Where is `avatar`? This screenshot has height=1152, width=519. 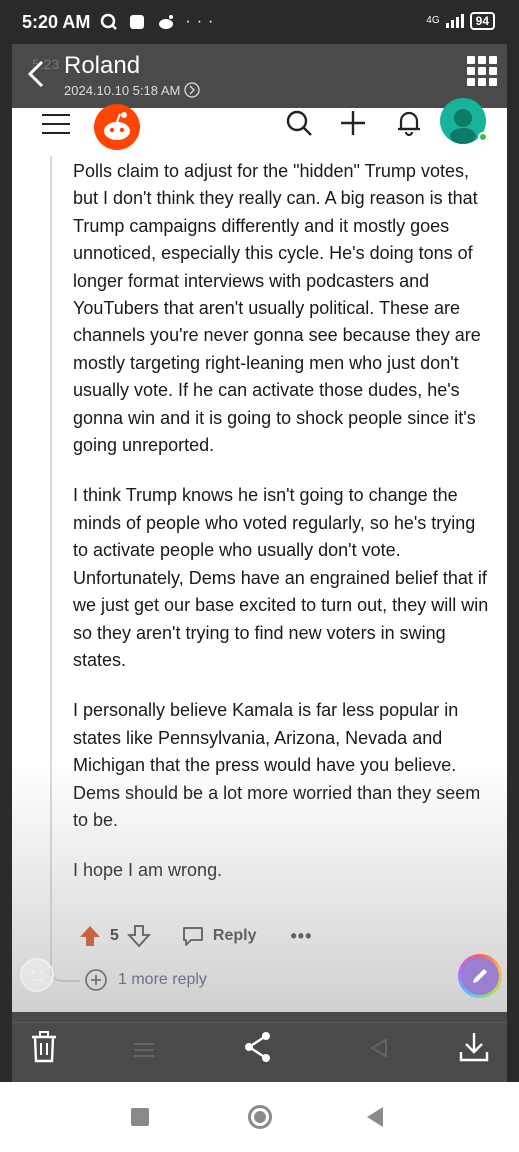 avatar is located at coordinates (464, 121).